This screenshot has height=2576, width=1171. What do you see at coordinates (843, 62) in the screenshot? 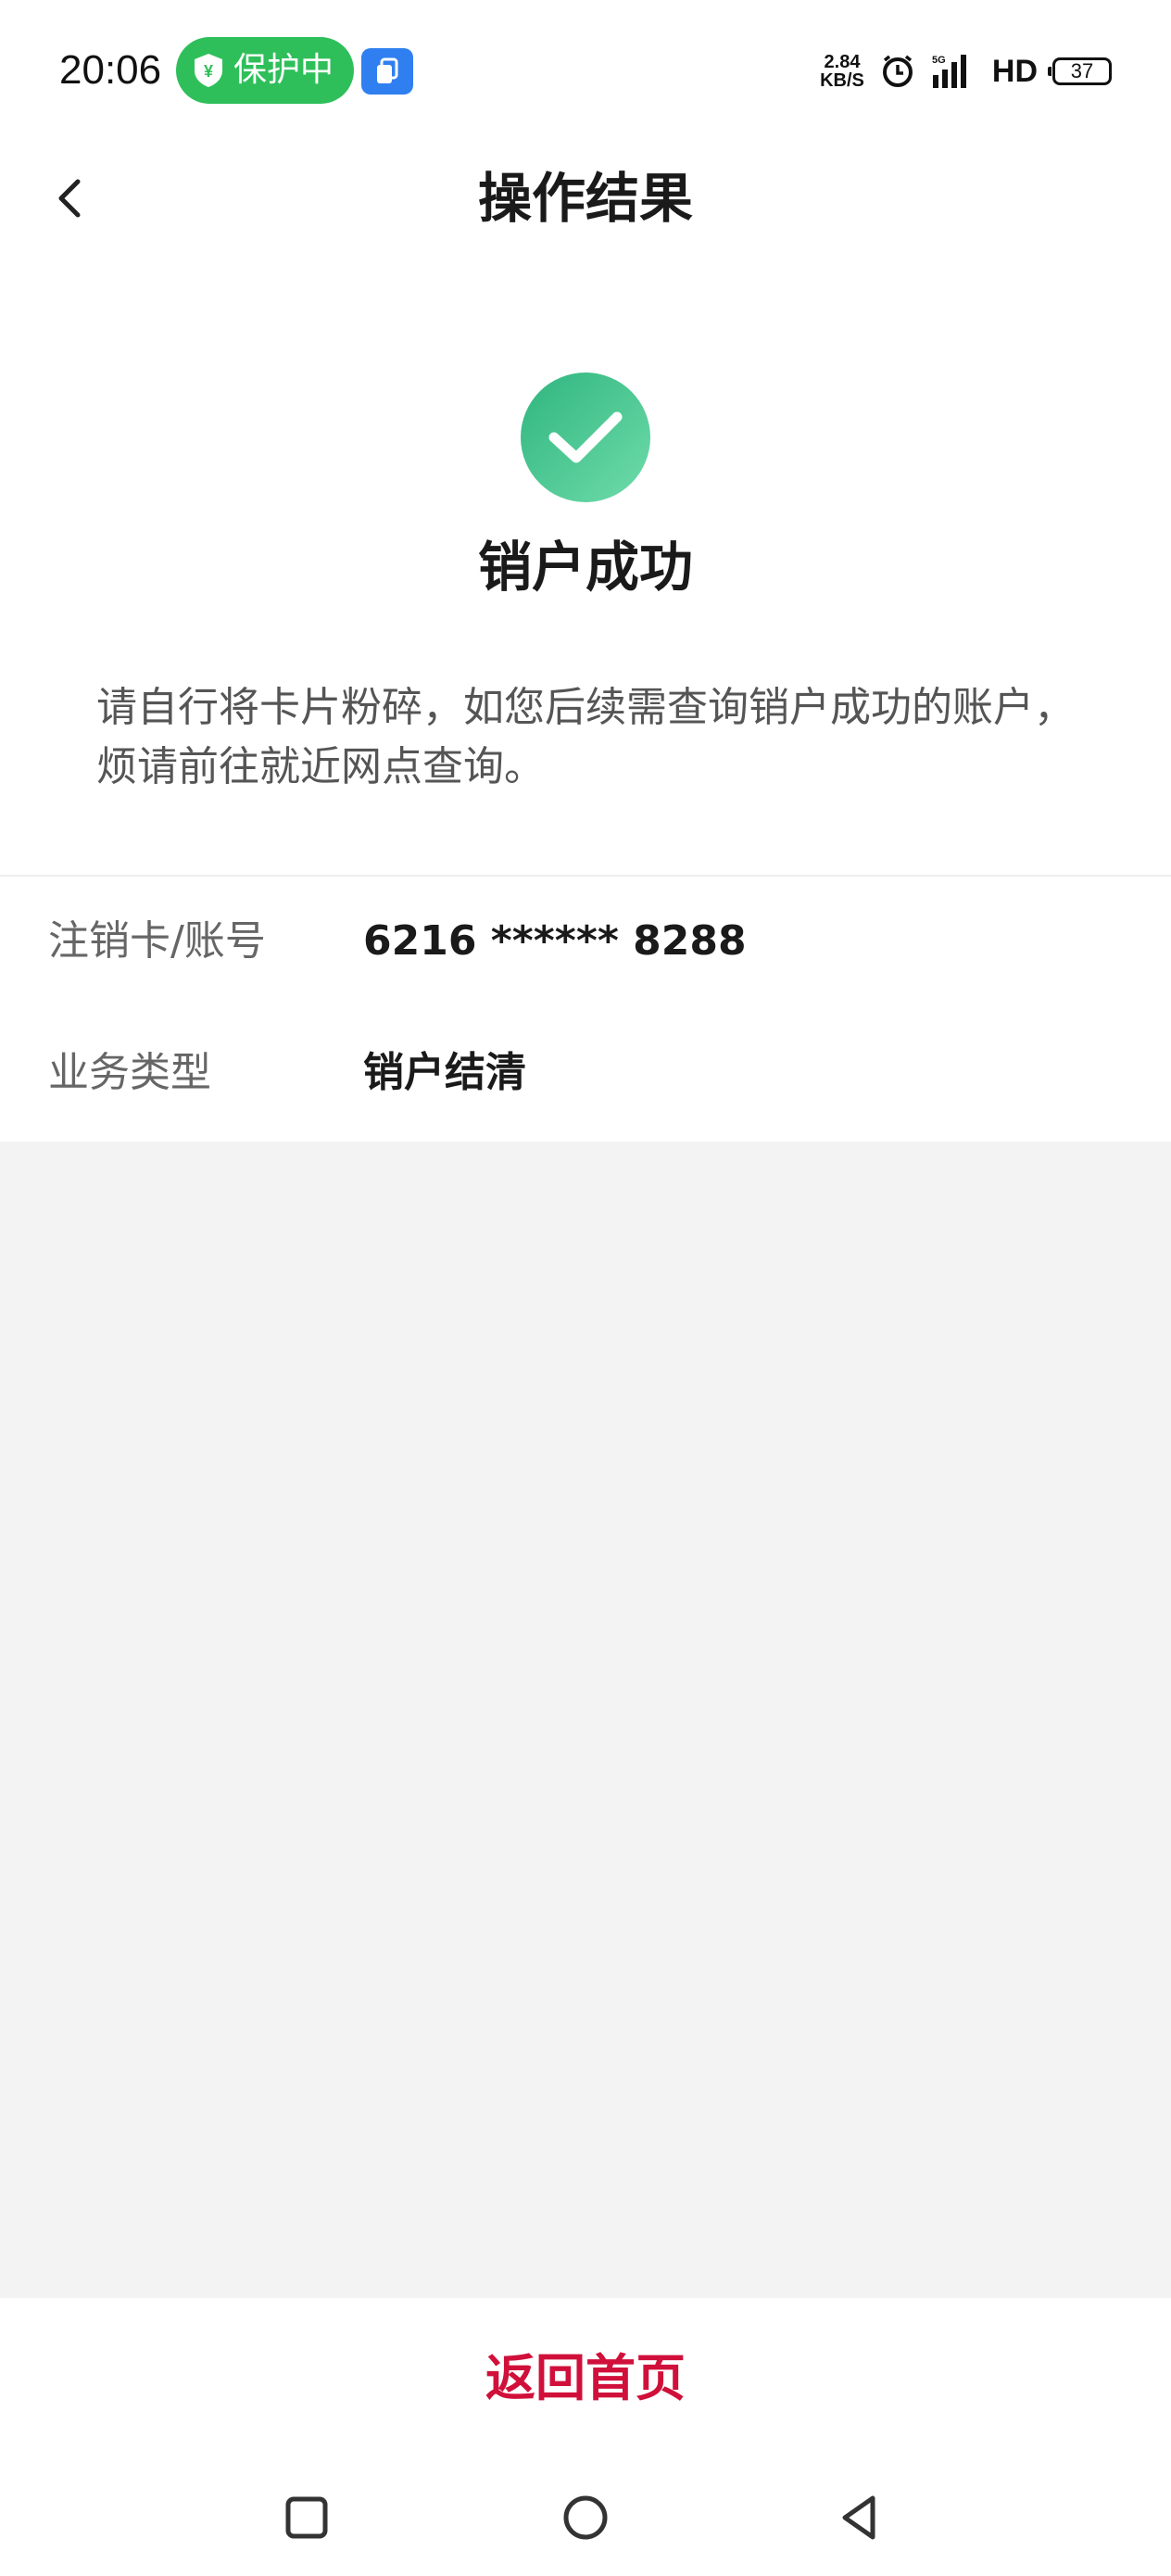
I see `network-speed-value: 2.84` at bounding box center [843, 62].